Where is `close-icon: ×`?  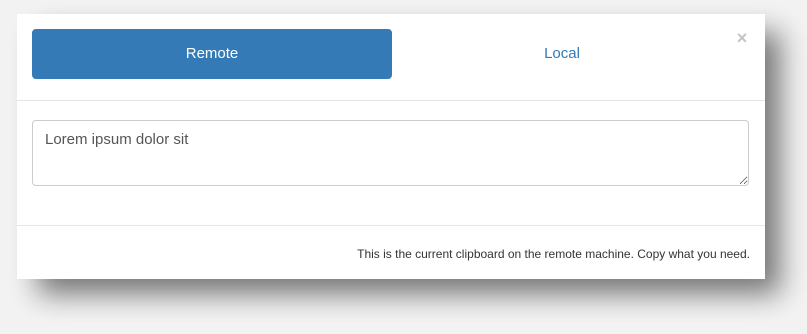
close-icon: × is located at coordinates (742, 38).